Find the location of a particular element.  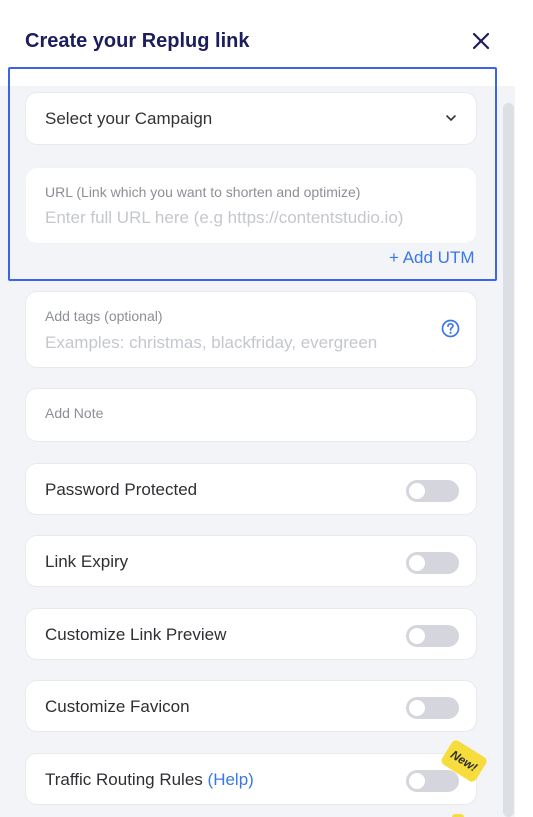

help-link: (Help) is located at coordinates (231, 779).